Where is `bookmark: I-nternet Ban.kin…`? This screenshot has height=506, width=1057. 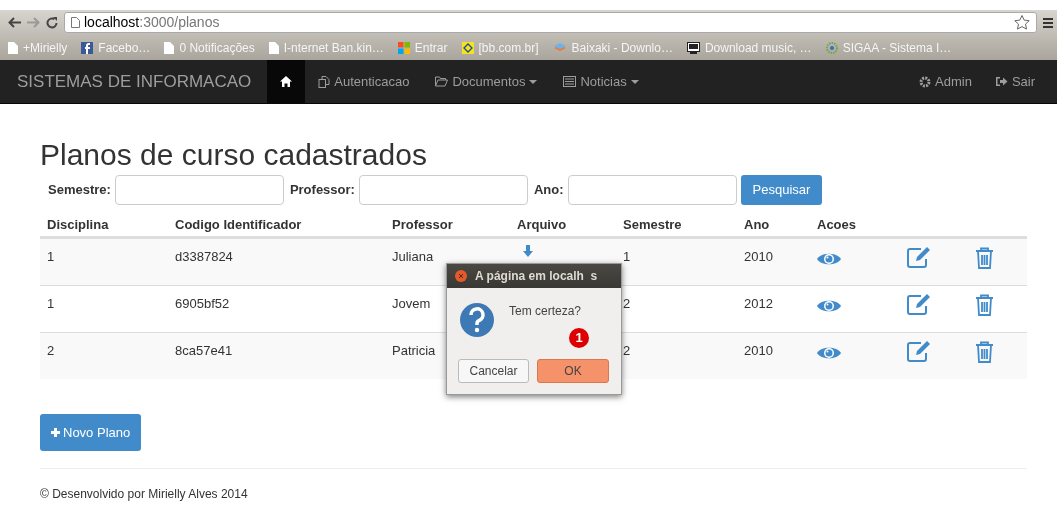
bookmark: I-nternet Ban.kin… is located at coordinates (326, 47).